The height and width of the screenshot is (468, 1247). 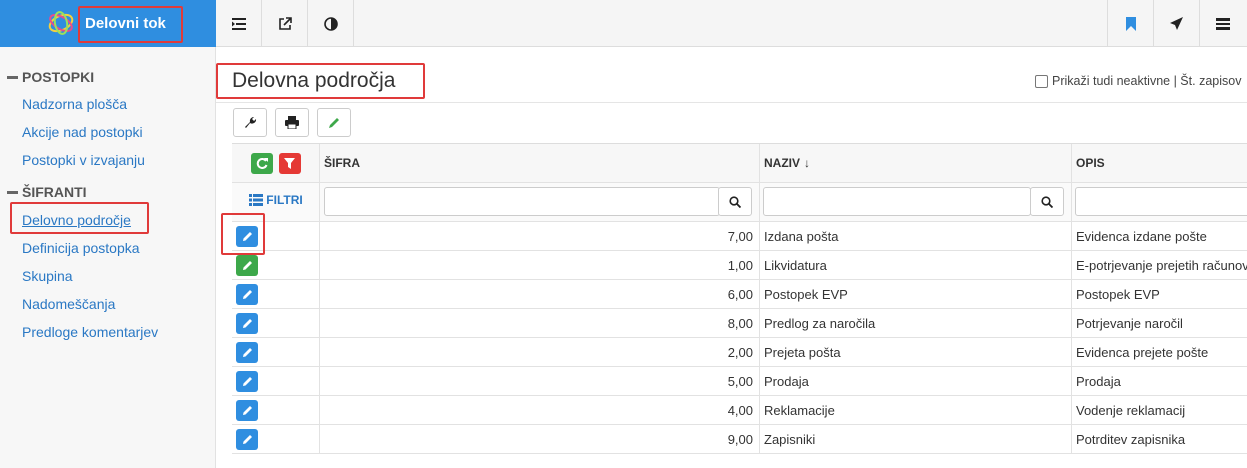 What do you see at coordinates (1118, 294) in the screenshot?
I see `cell-opis: Postopek EVP` at bounding box center [1118, 294].